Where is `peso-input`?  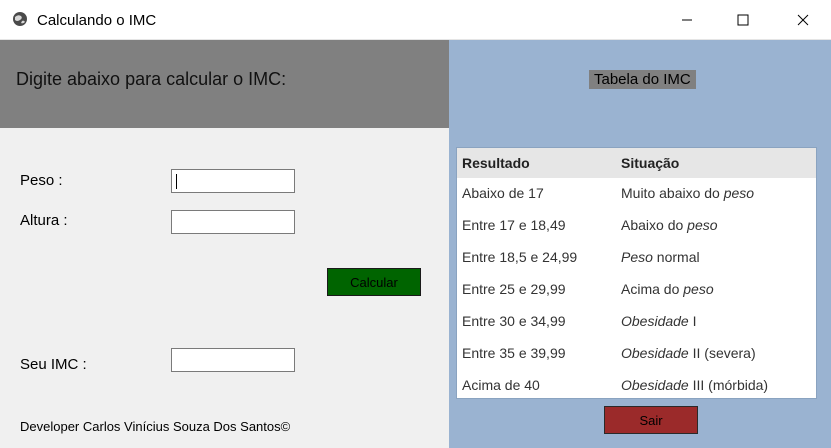 peso-input is located at coordinates (233, 181).